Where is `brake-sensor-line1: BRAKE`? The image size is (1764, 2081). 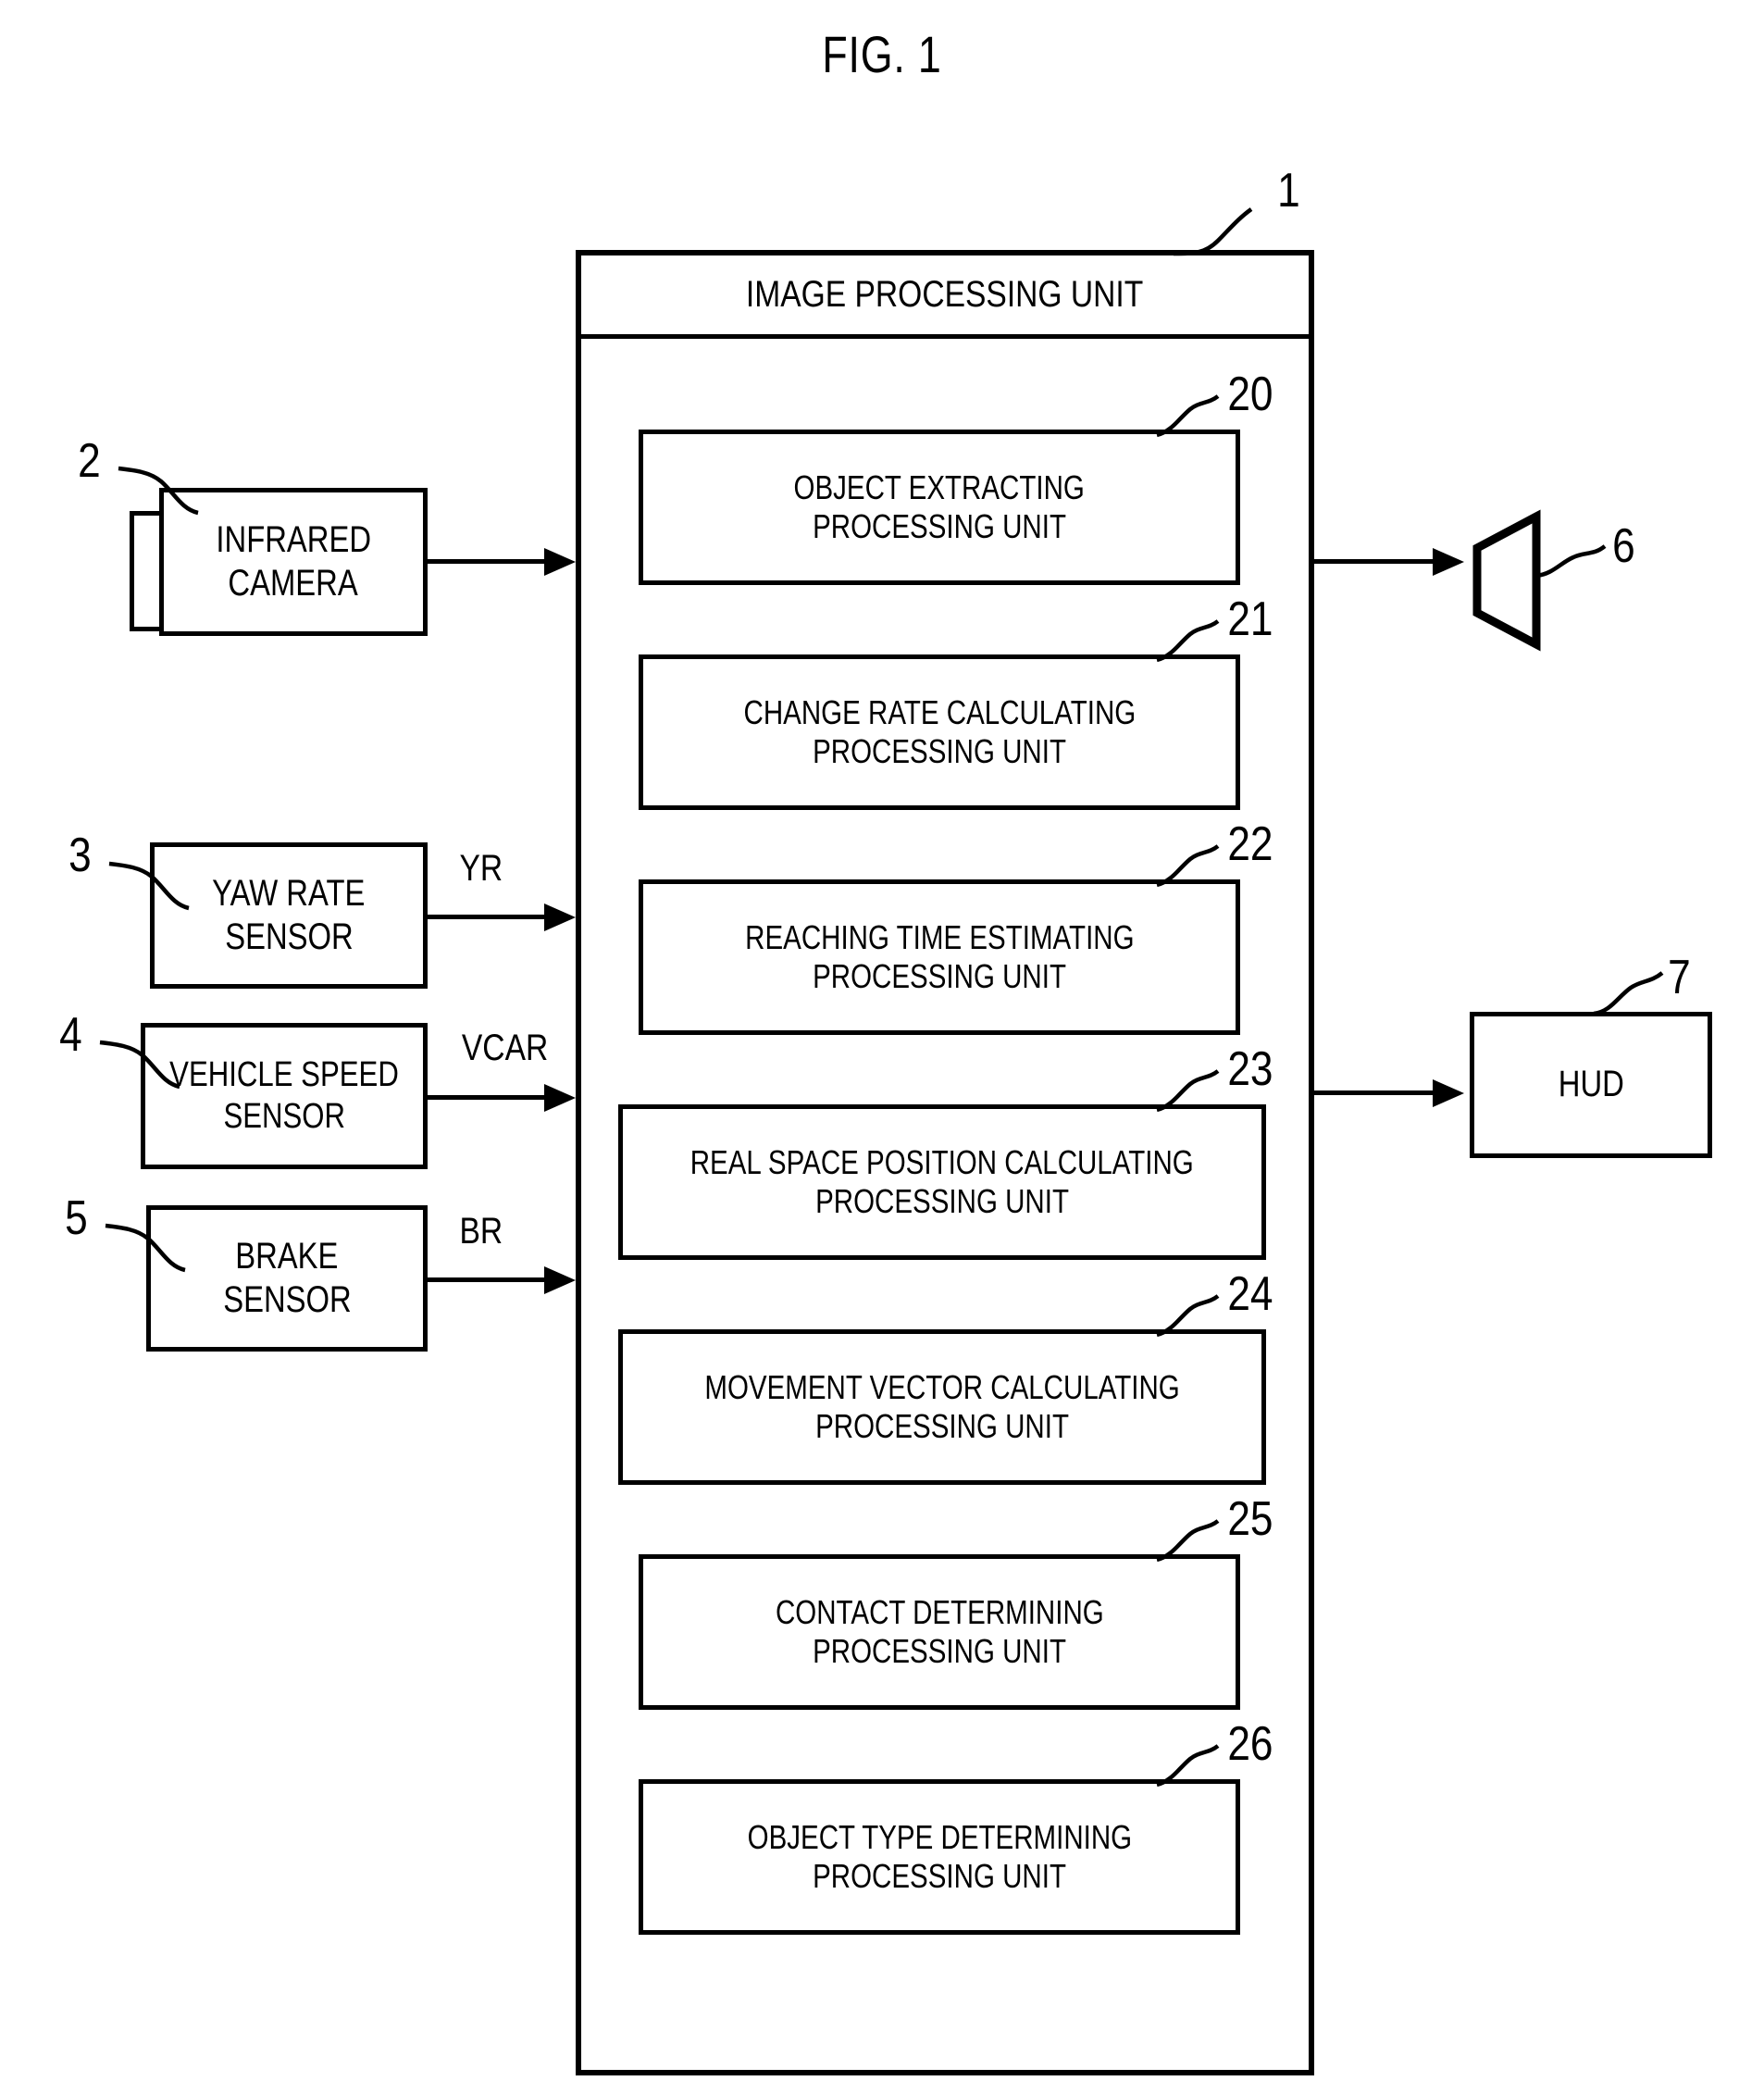 brake-sensor-line1: BRAKE is located at coordinates (287, 1256).